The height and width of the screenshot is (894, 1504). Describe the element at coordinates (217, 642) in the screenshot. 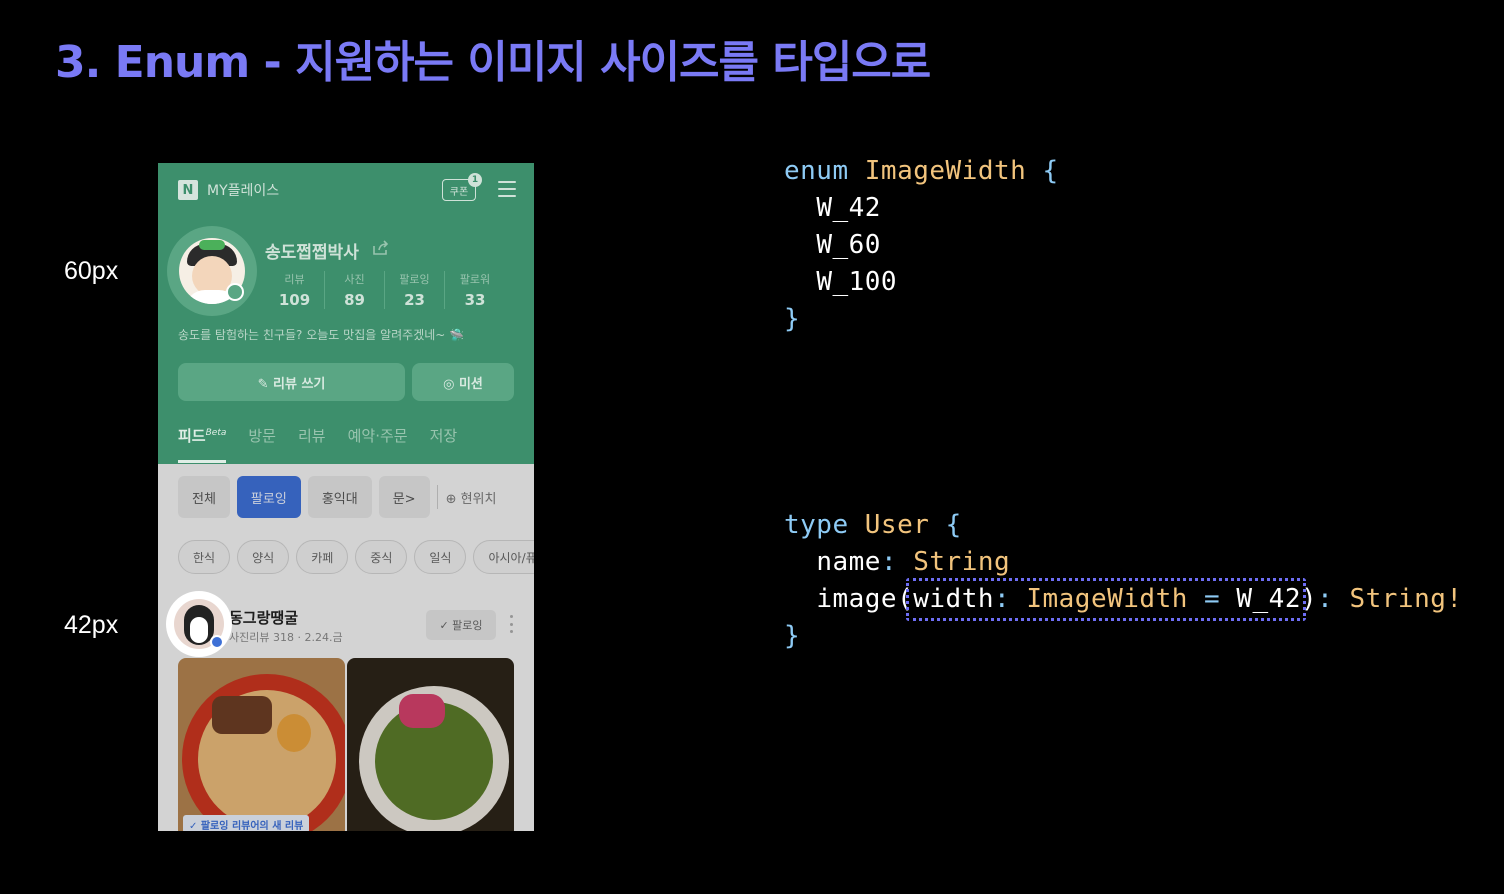

I see `verified-badge-icon` at that location.